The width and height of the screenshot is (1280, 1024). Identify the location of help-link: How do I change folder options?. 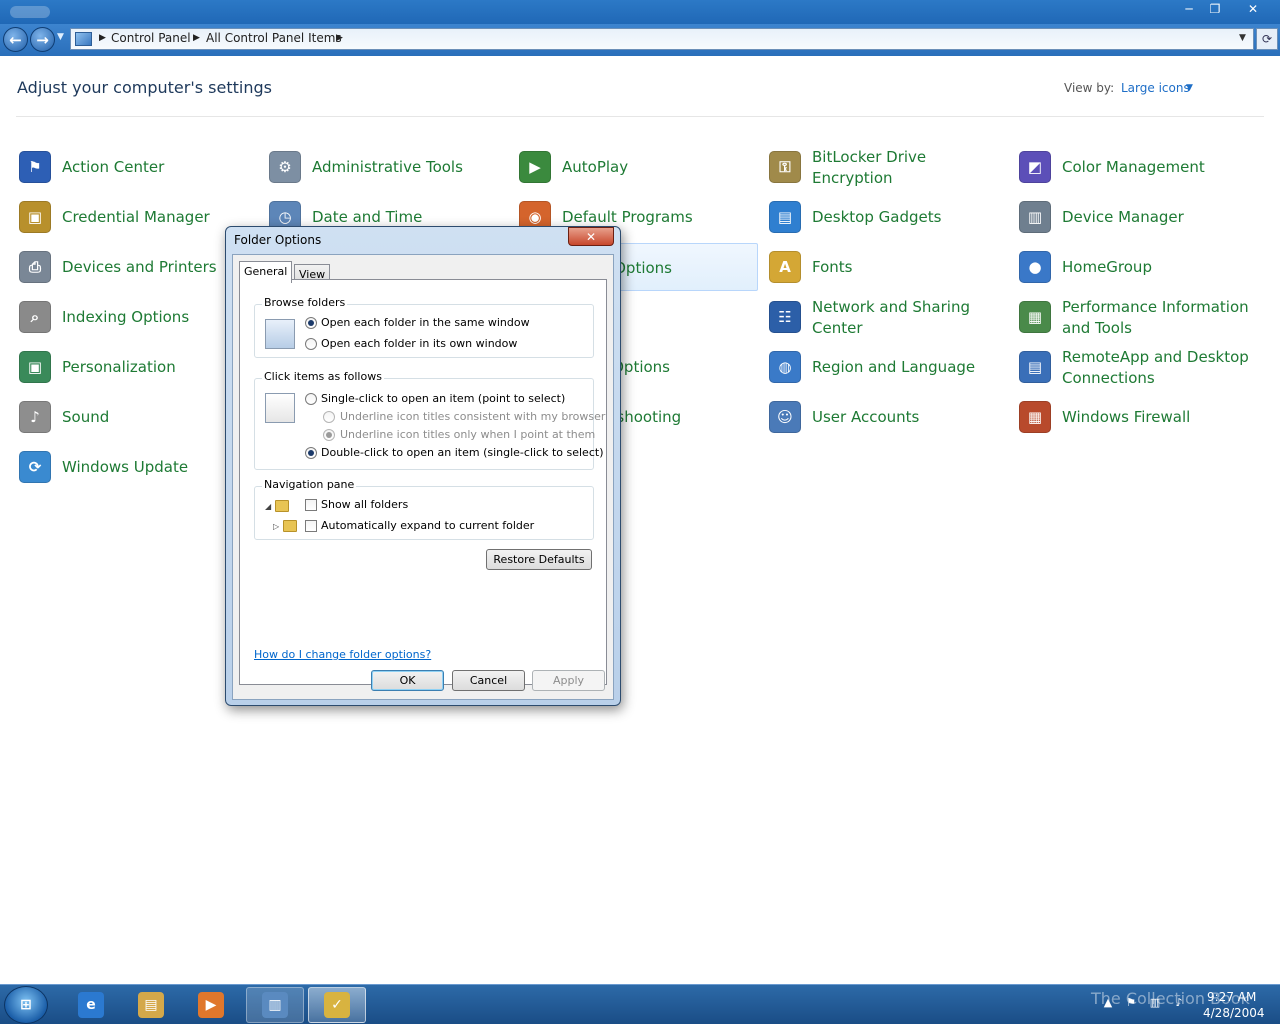
(342, 654).